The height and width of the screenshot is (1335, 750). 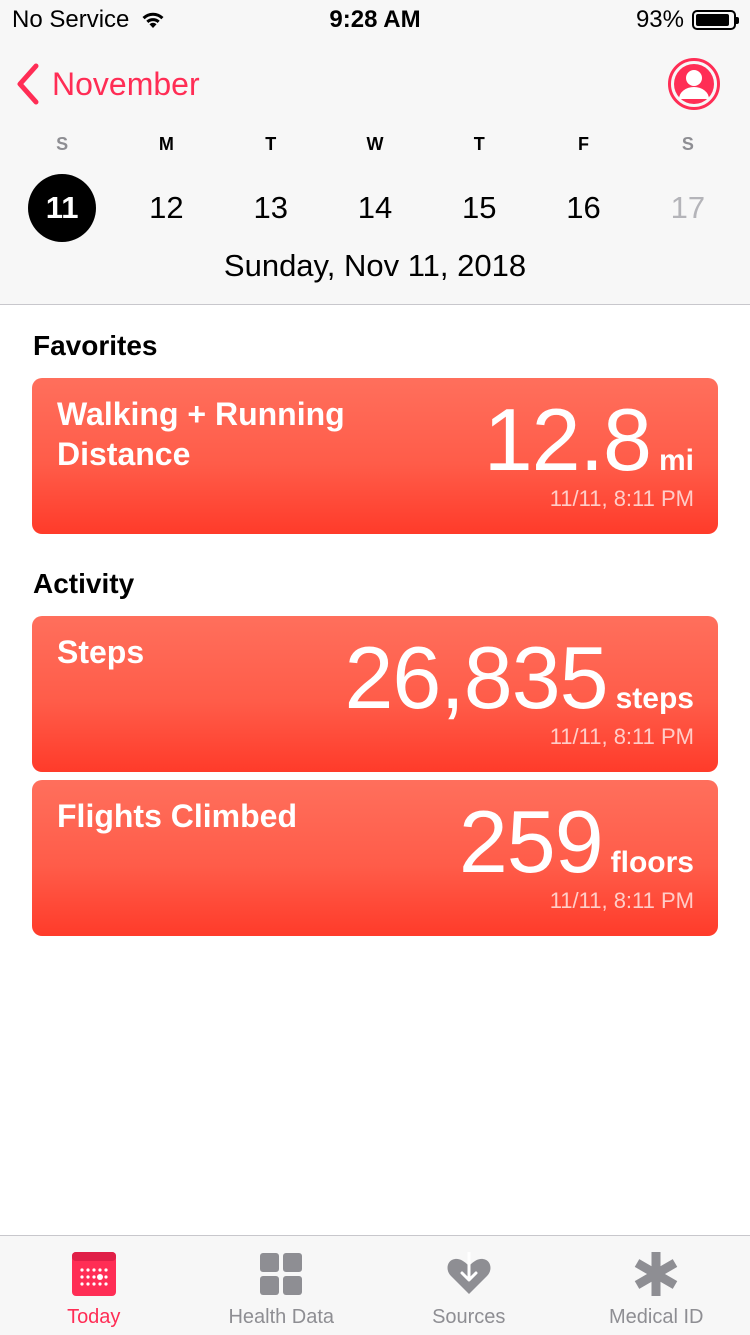 I want to click on date-cell: 14, so click(x=375, y=208).